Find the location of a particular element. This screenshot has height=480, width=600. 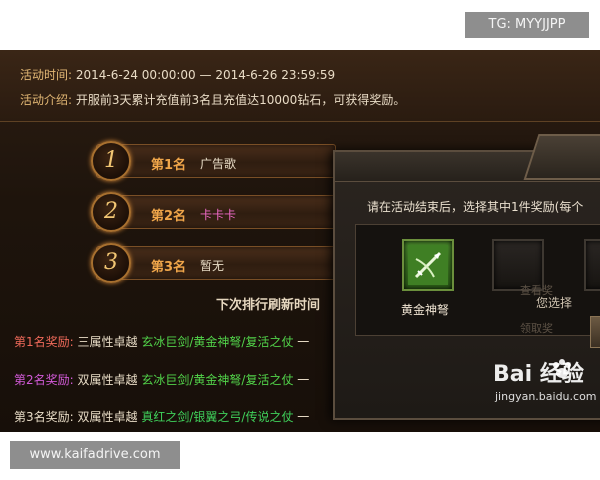

rank-number-1: 1 is located at coordinates (111, 161).